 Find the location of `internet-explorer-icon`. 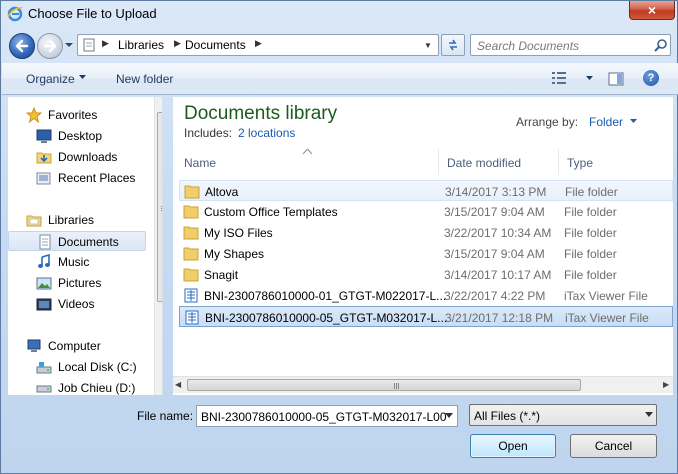

internet-explorer-icon is located at coordinates (15, 14).